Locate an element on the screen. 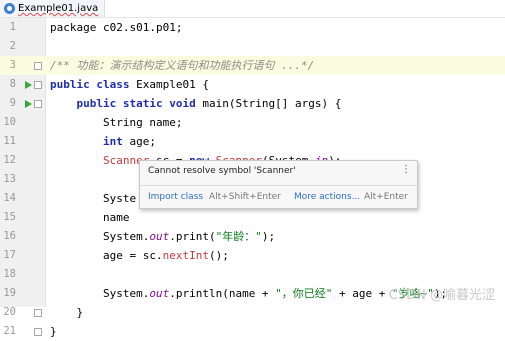 The image size is (505, 341). code-line: 16 System.out.print("年龄："); is located at coordinates (252, 236).